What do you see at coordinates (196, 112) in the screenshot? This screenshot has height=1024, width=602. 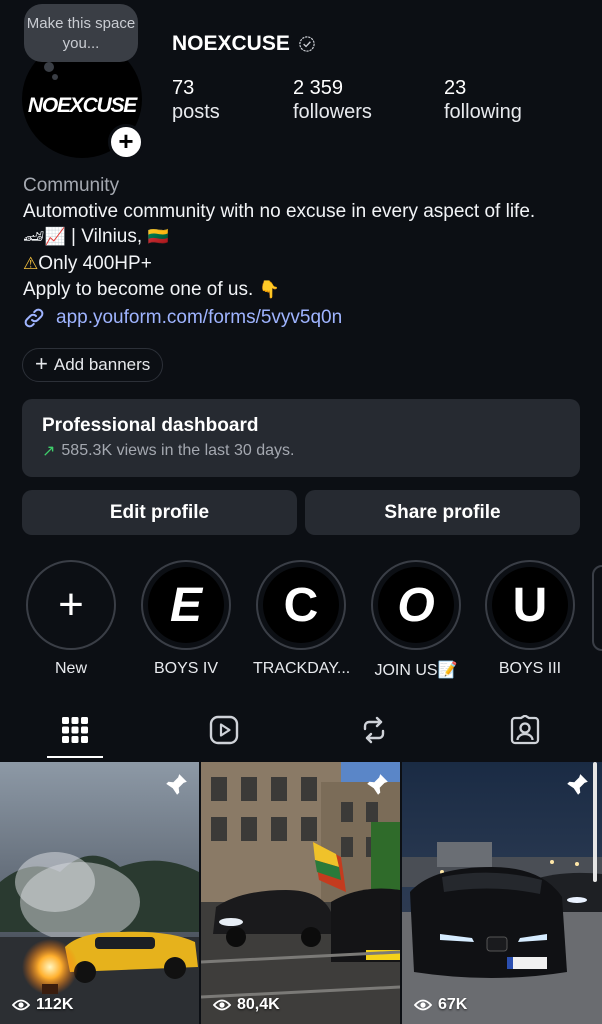 I see `stat-posts-label: posts` at bounding box center [196, 112].